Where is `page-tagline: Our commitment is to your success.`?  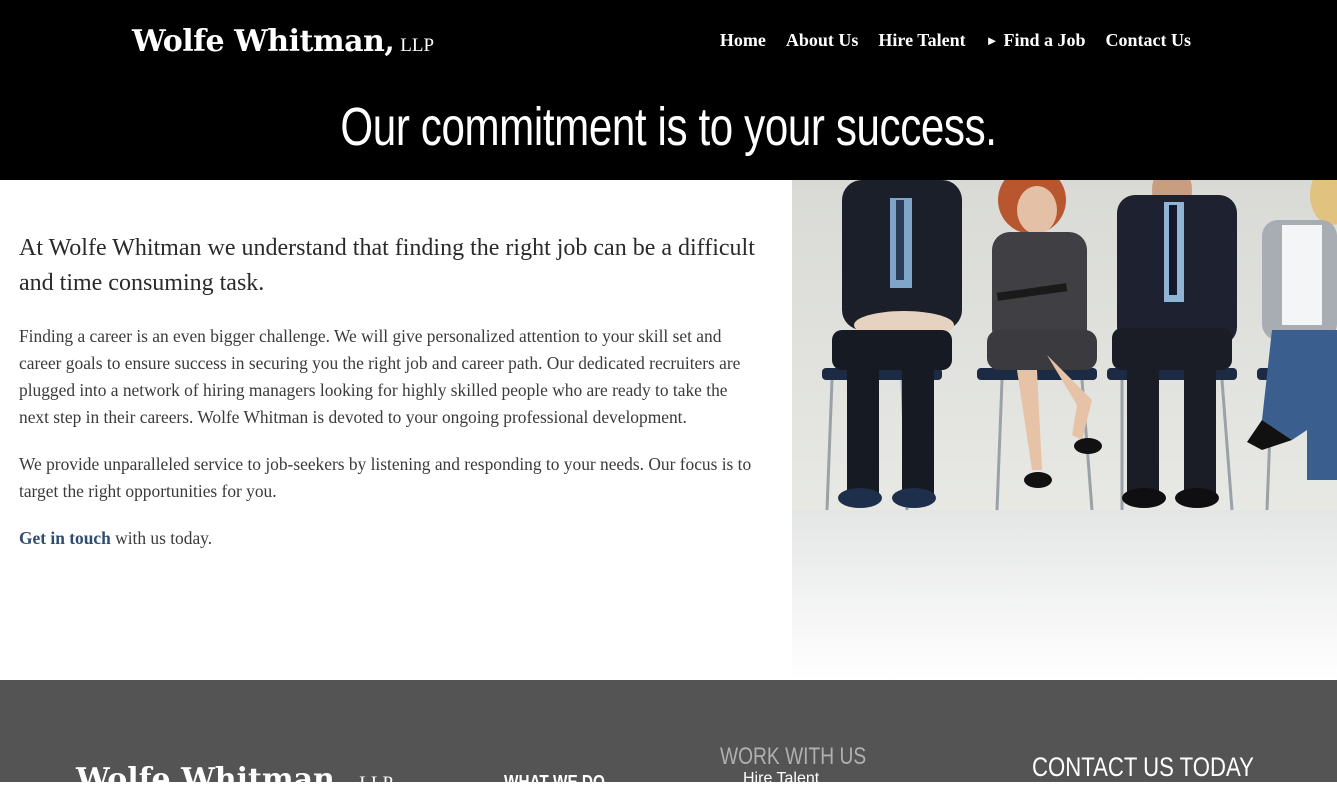 page-tagline: Our commitment is to your success. is located at coordinates (668, 127).